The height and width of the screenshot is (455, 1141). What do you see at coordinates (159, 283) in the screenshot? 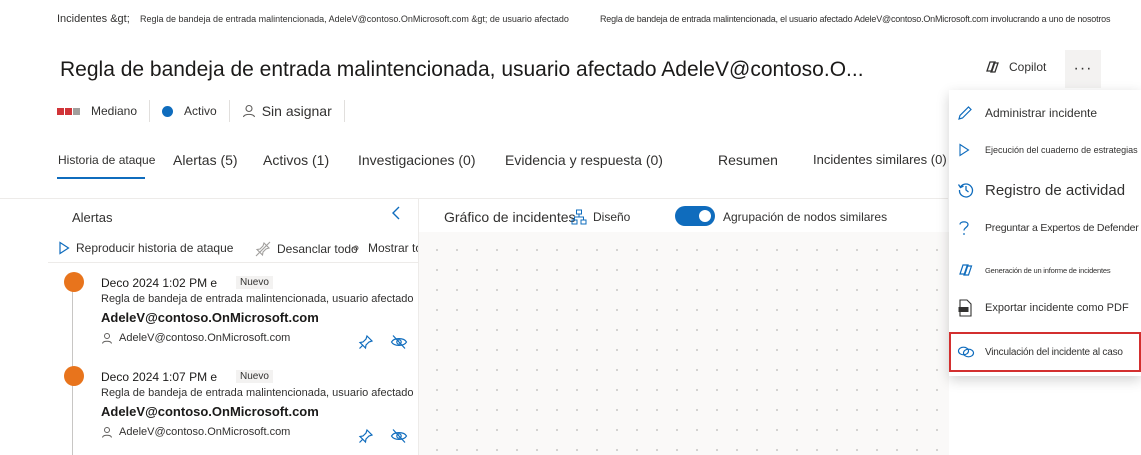
I see `alert-time: Deco 2024 1:02 PM e` at bounding box center [159, 283].